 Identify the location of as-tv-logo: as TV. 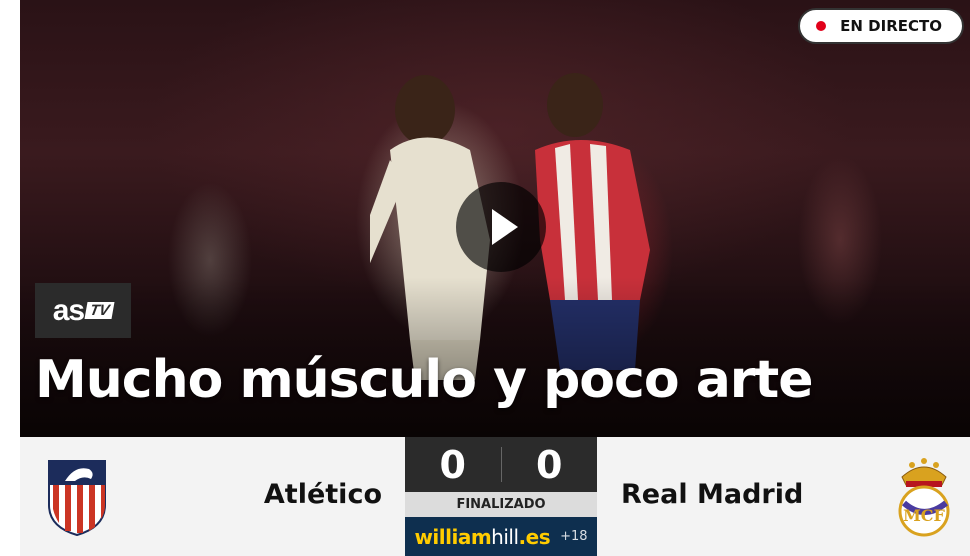
(83, 310).